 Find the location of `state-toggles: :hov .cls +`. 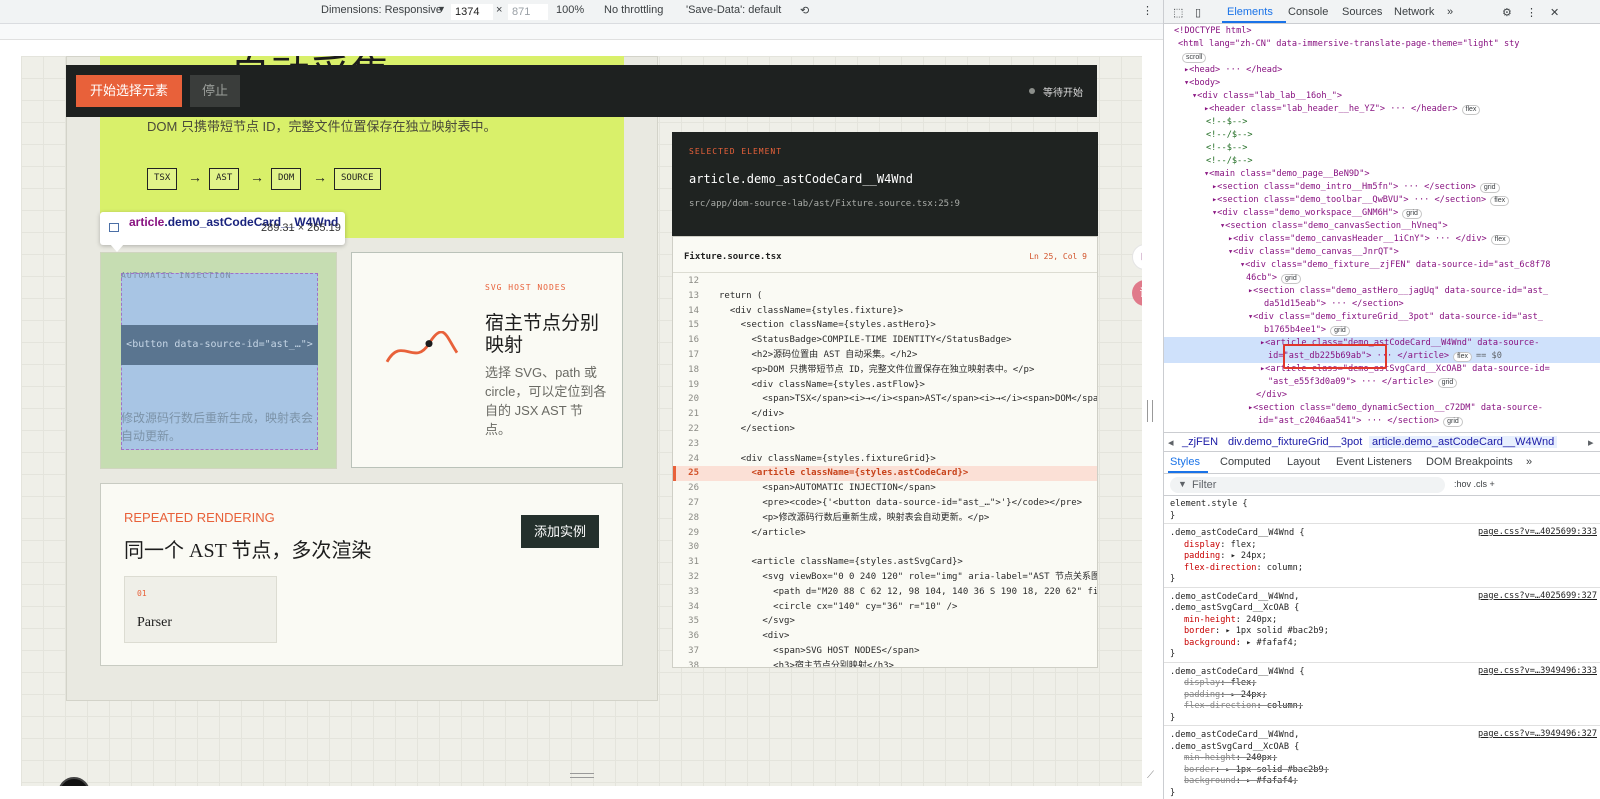

state-toggles: :hov .cls + is located at coordinates (1474, 484).